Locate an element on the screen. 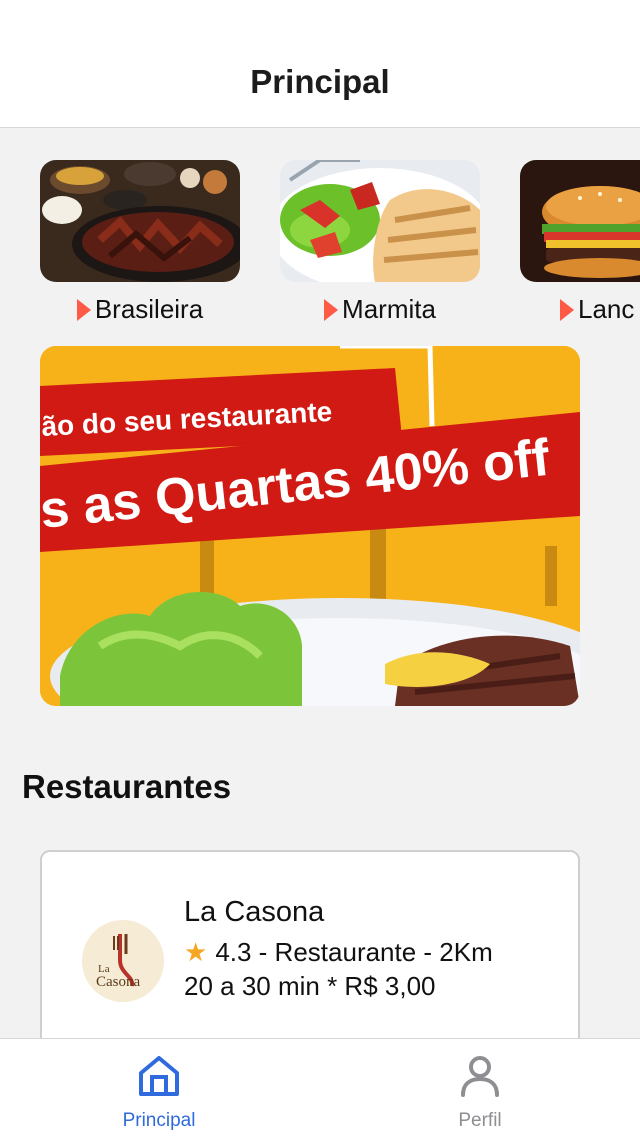 Image resolution: width=640 pixels, height=1136 pixels. tab-bar: Principal Perfil is located at coordinates (320, 1087).